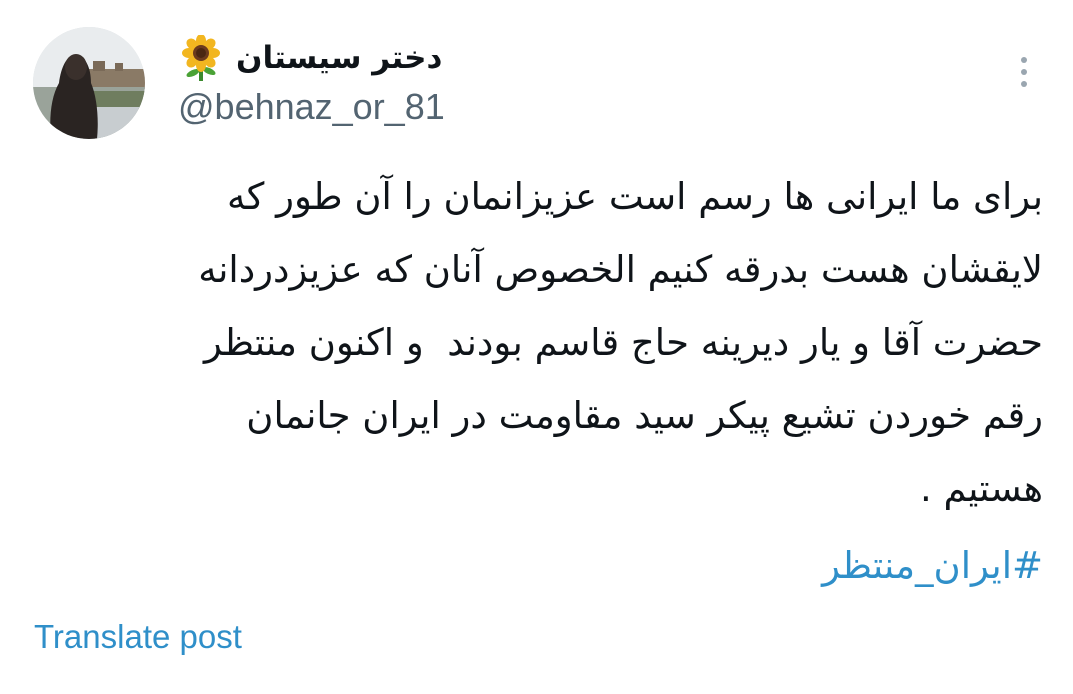 This screenshot has height=694, width=1073. I want to click on more-vertical-icon, so click(1024, 72).